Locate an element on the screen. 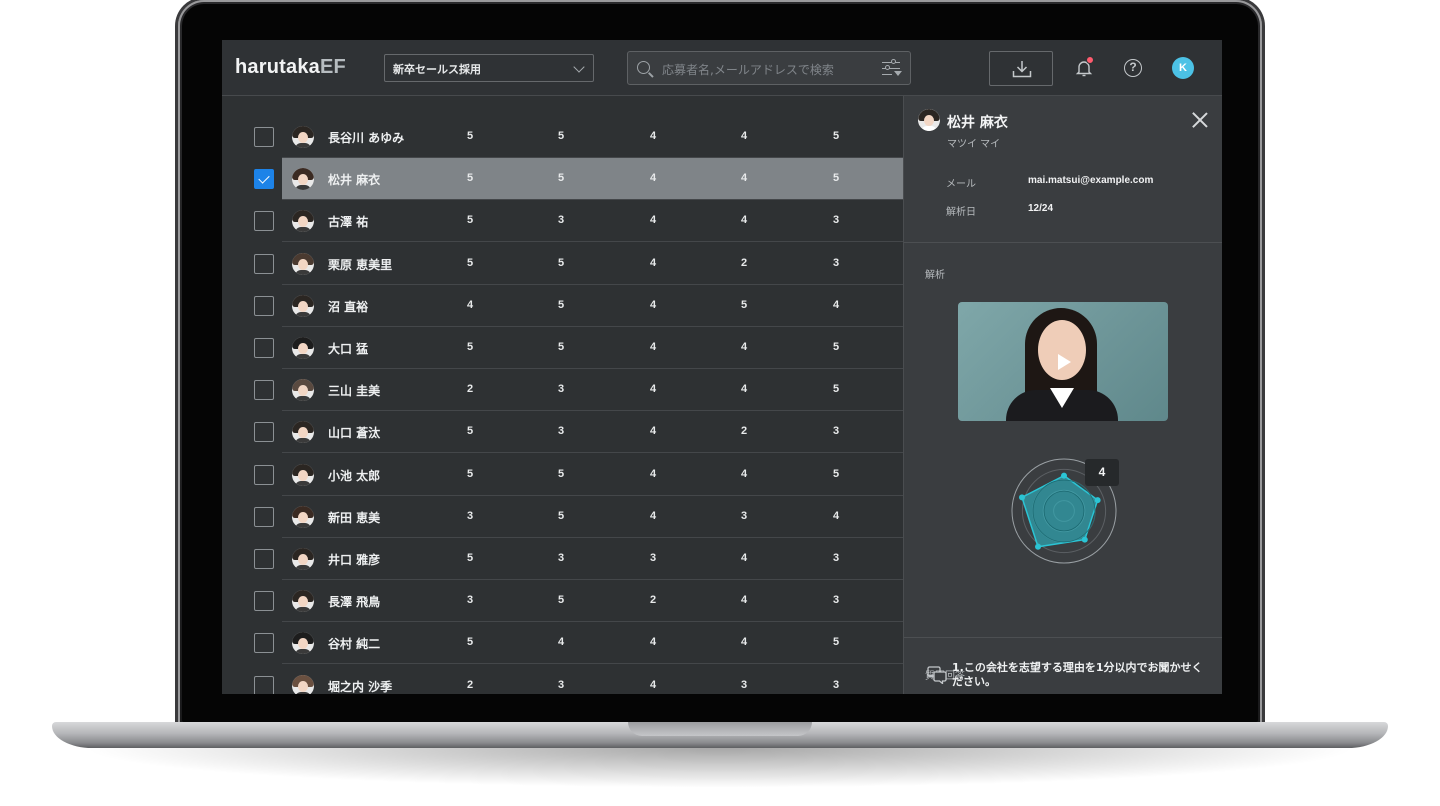  play-icon is located at coordinates (1064, 362).